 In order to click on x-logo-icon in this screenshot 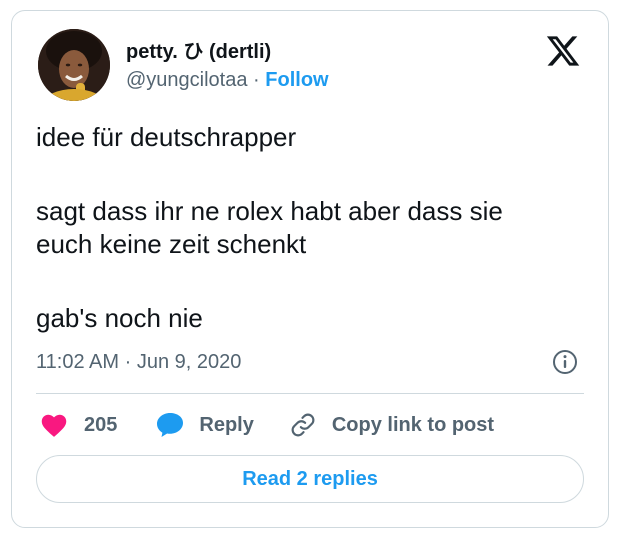, I will do `click(563, 51)`.